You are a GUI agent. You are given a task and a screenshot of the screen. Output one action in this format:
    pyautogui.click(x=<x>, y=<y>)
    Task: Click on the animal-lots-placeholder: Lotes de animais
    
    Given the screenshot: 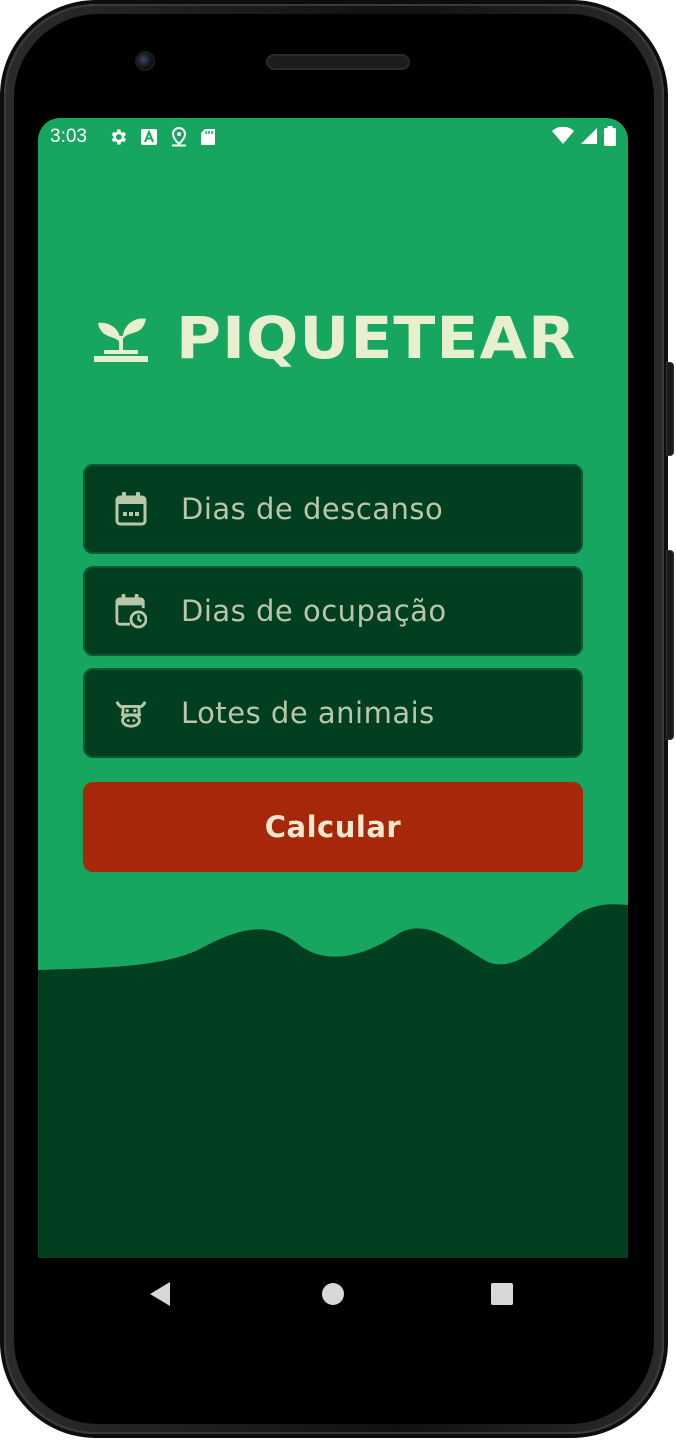 What is the action you would take?
    pyautogui.click(x=308, y=713)
    